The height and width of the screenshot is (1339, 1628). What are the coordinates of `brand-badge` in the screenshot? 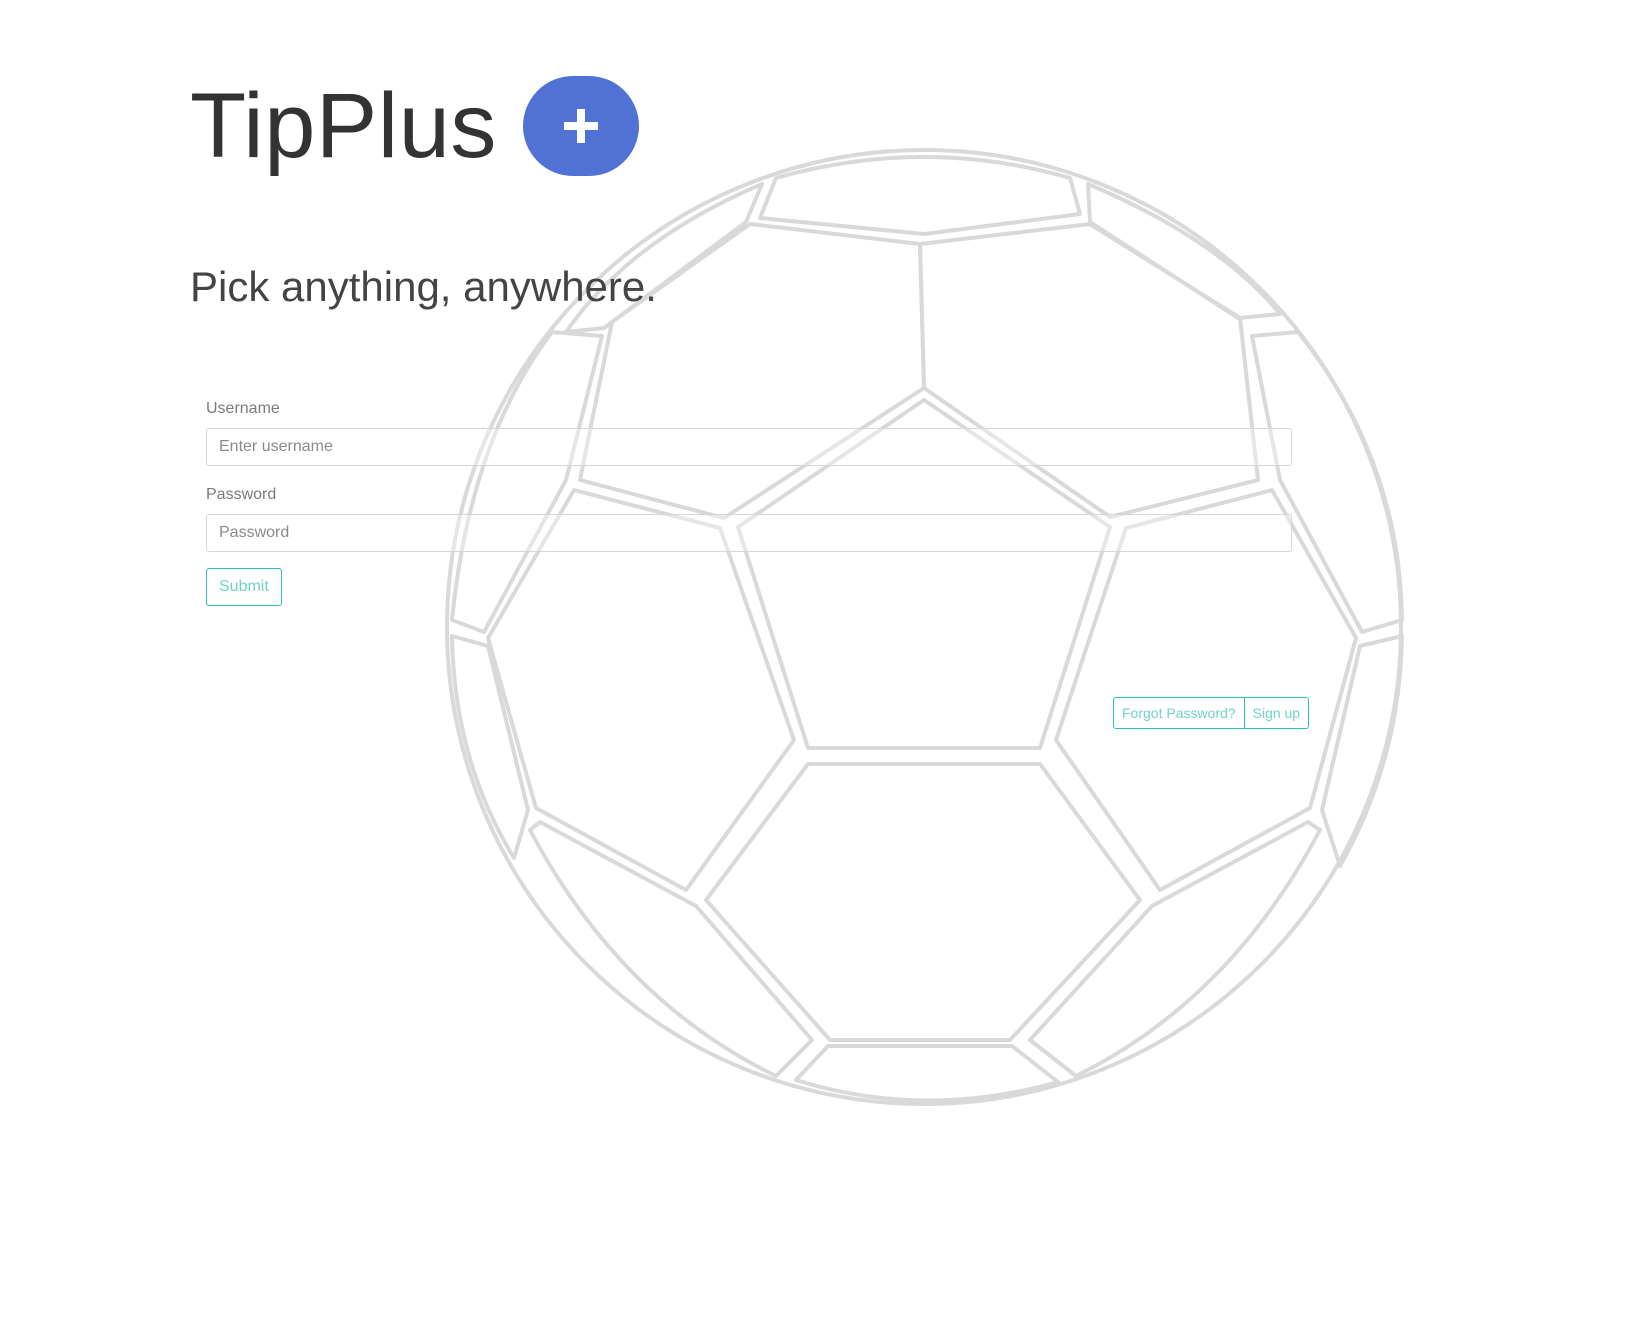 It's located at (580, 126).